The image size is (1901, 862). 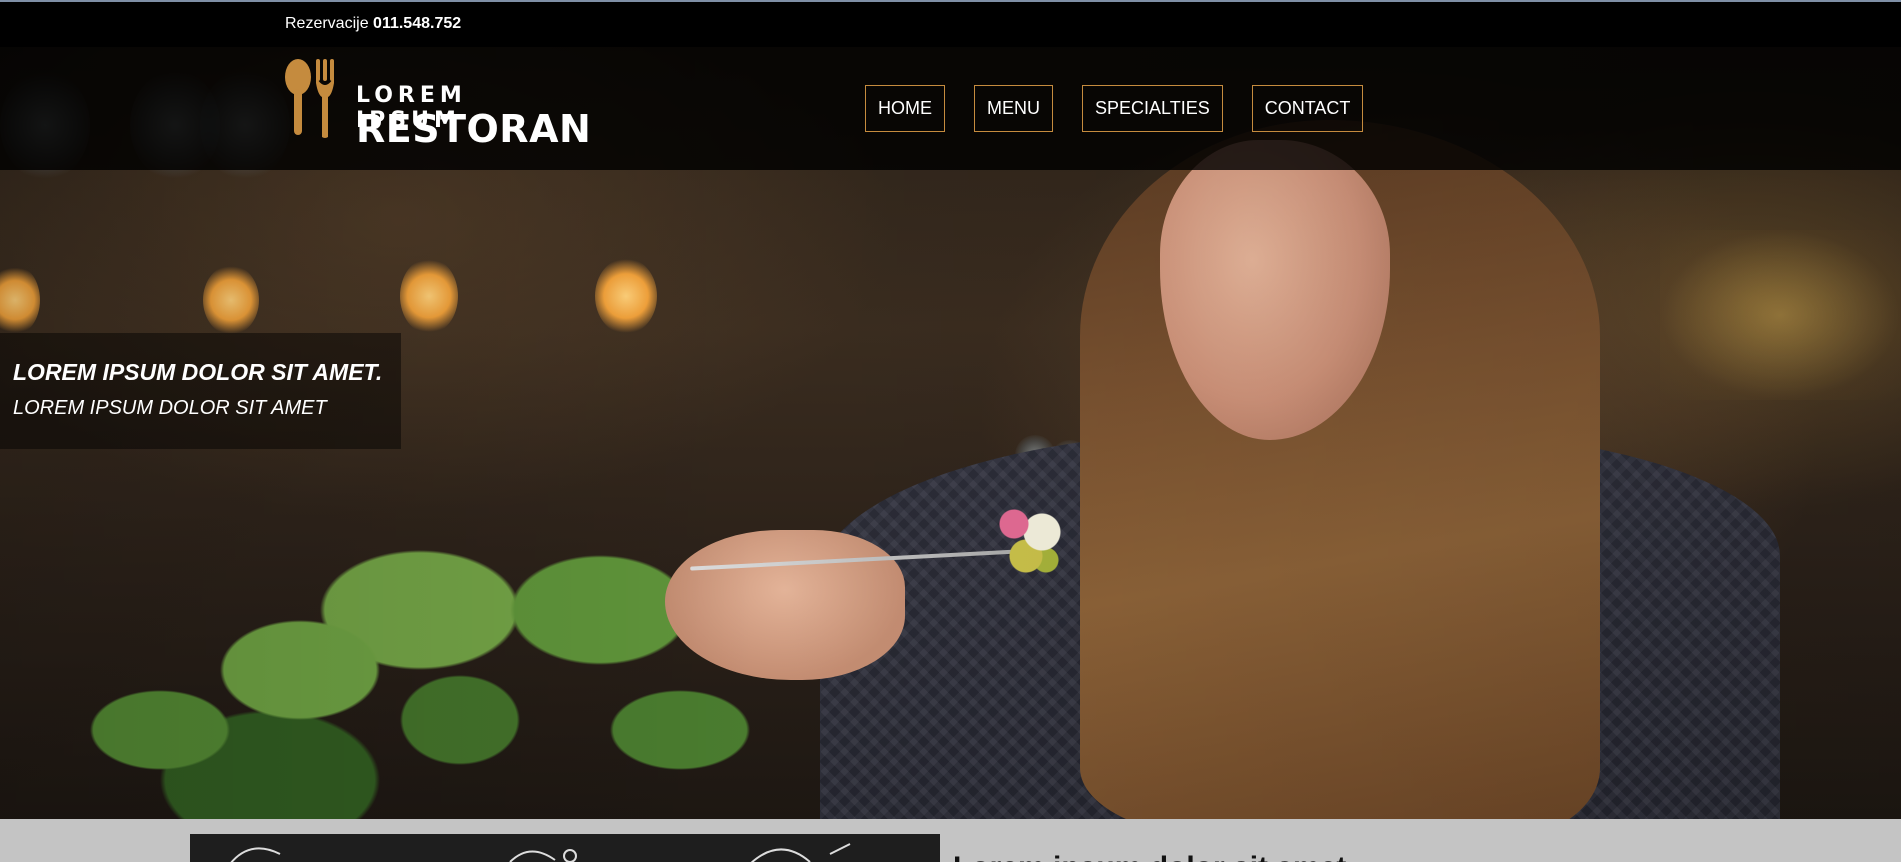 What do you see at coordinates (198, 372) in the screenshot?
I see `hero-title: LOREM IPSUM DOLOR SIT AMET.` at bounding box center [198, 372].